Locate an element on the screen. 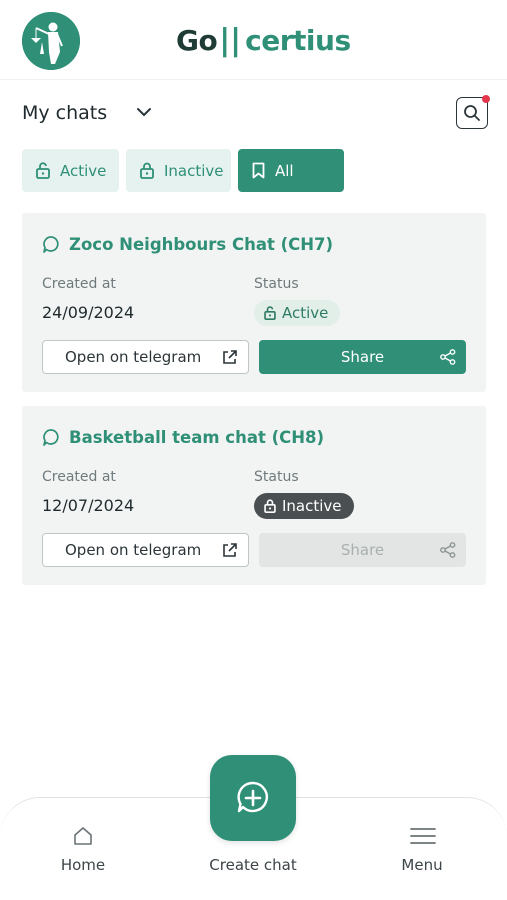 Image resolution: width=507 pixels, height=900 pixels. add-chat-icon is located at coordinates (252, 797).